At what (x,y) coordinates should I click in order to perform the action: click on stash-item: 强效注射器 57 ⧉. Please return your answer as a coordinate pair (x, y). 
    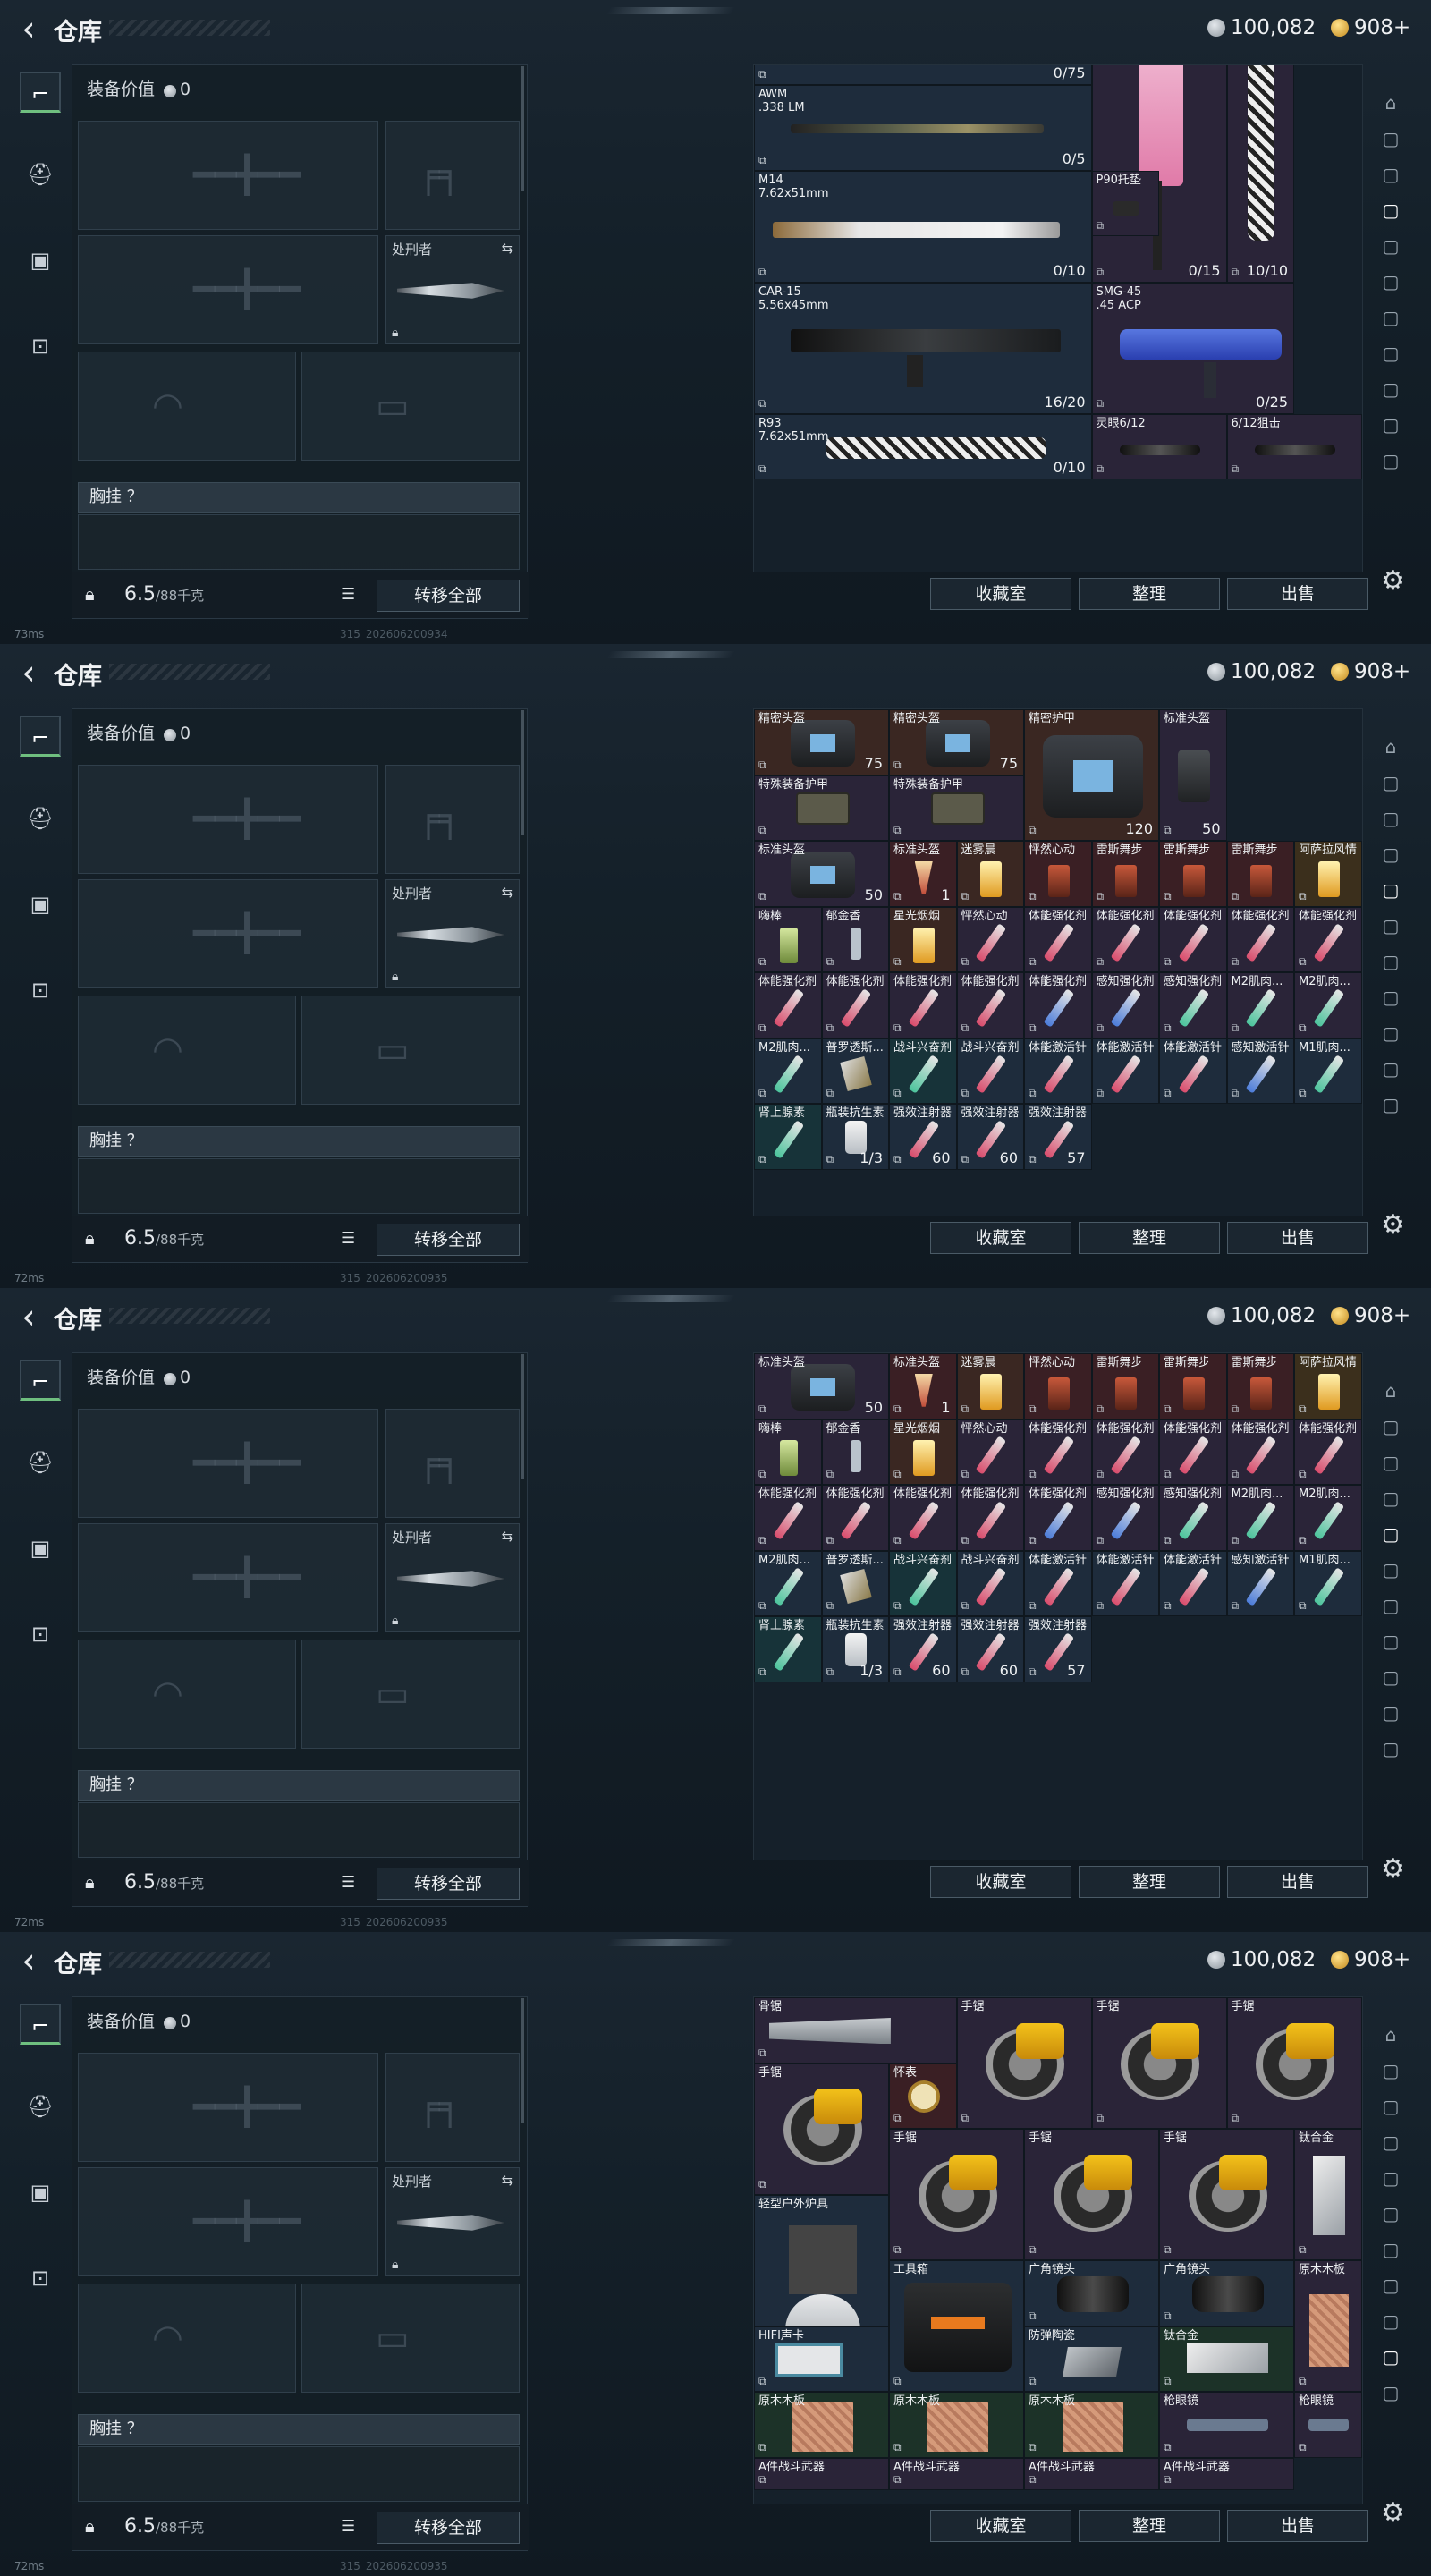
    Looking at the image, I should click on (1058, 1649).